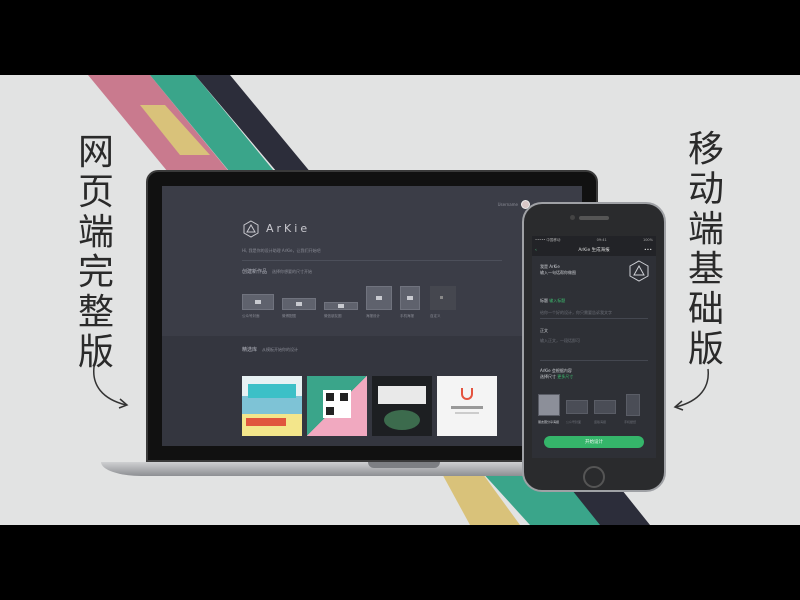 This screenshot has width=800, height=600. I want to click on brand-name: ArKie, so click(288, 228).